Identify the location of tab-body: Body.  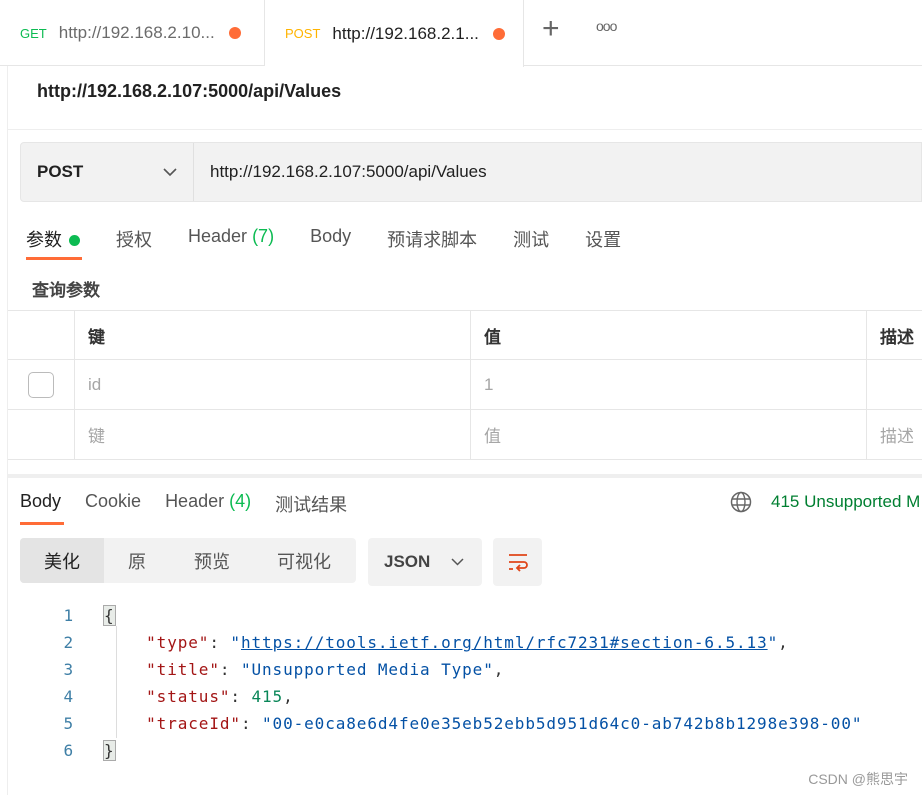
(330, 239).